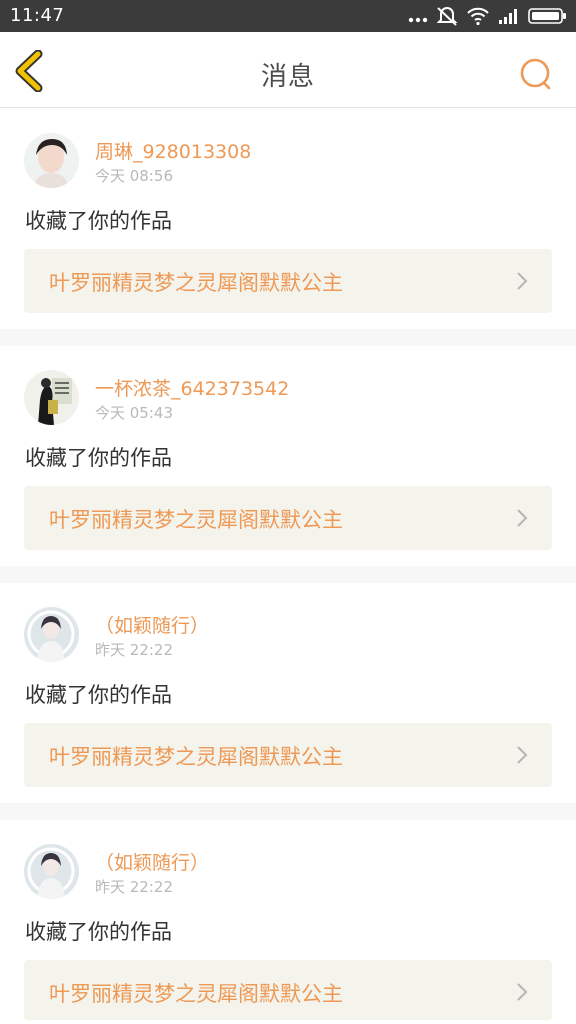 The image size is (576, 1024). Describe the element at coordinates (508, 16) in the screenshot. I see `signal-icon` at that location.